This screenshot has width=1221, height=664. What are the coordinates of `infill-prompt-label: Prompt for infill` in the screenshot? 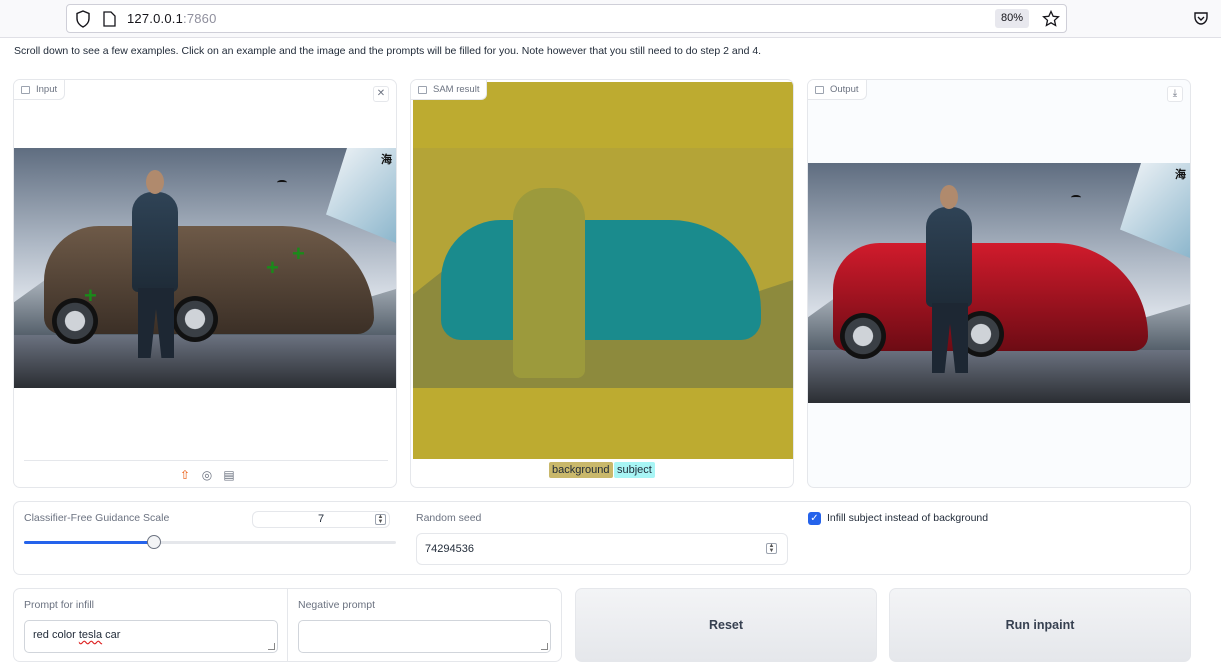 It's located at (59, 605).